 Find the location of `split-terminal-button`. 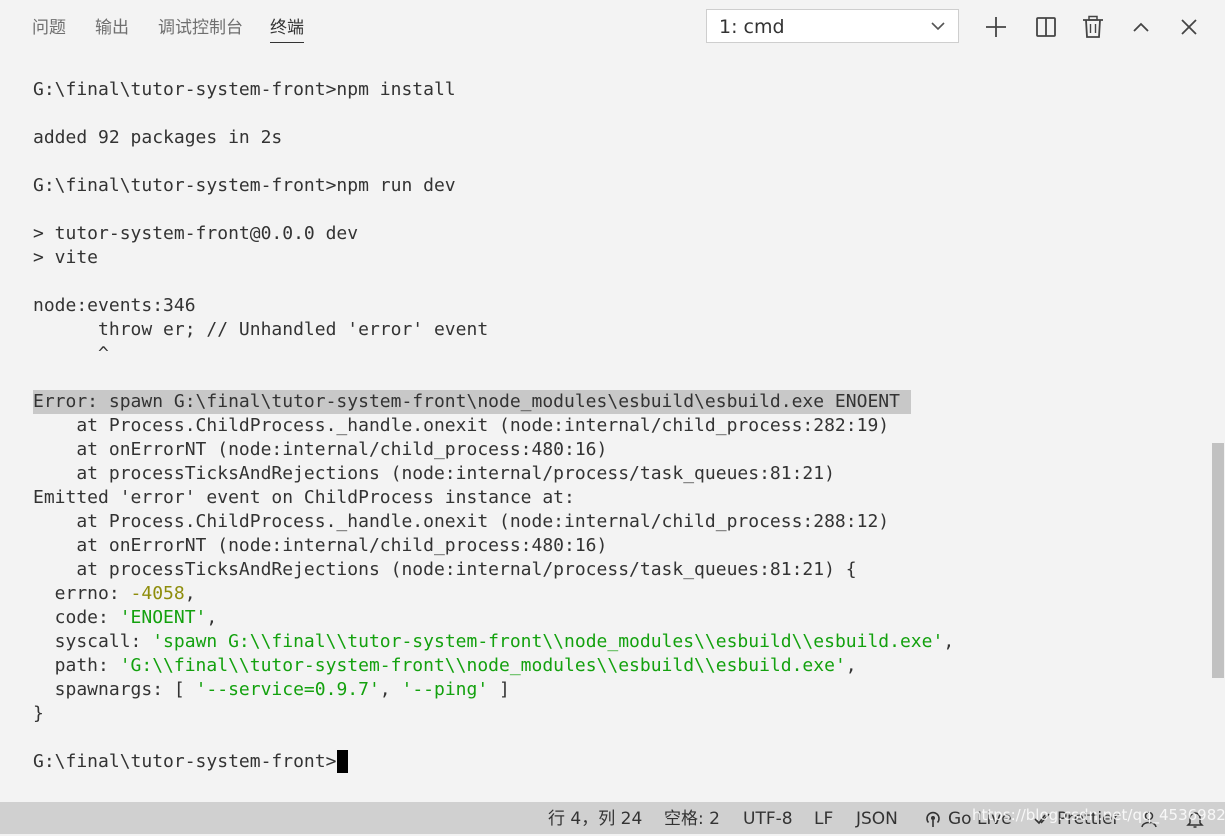

split-terminal-button is located at coordinates (1046, 27).